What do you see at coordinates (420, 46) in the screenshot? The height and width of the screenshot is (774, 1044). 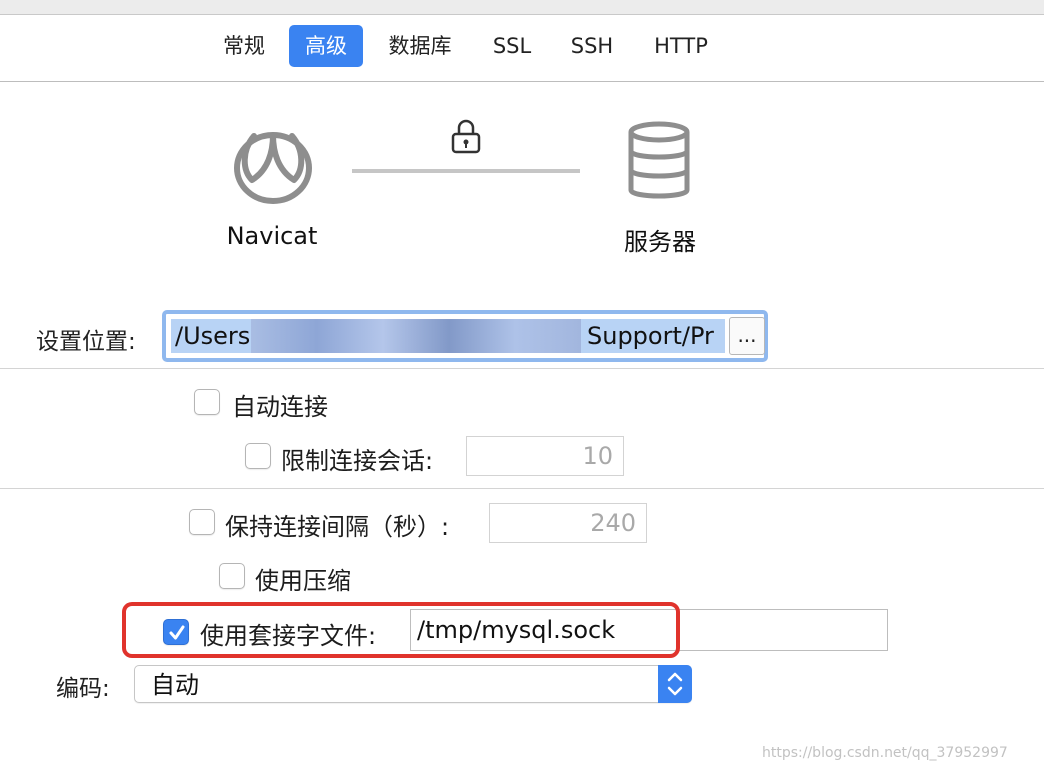 I see `tab-database: 数据库` at bounding box center [420, 46].